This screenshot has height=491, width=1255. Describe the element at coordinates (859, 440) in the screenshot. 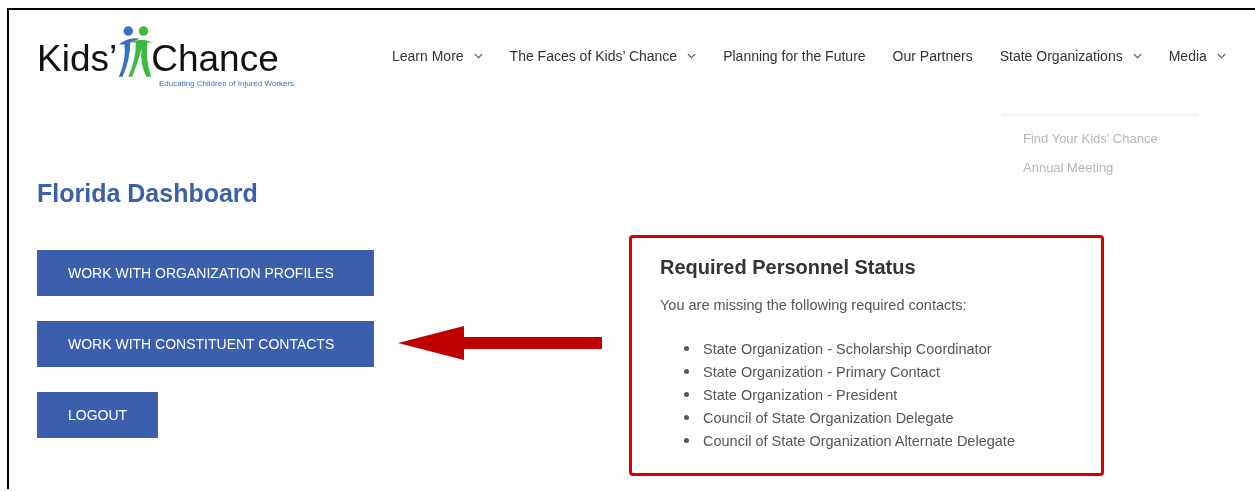

I see `list-item: Council of State Organization Alternate Delegate` at that location.